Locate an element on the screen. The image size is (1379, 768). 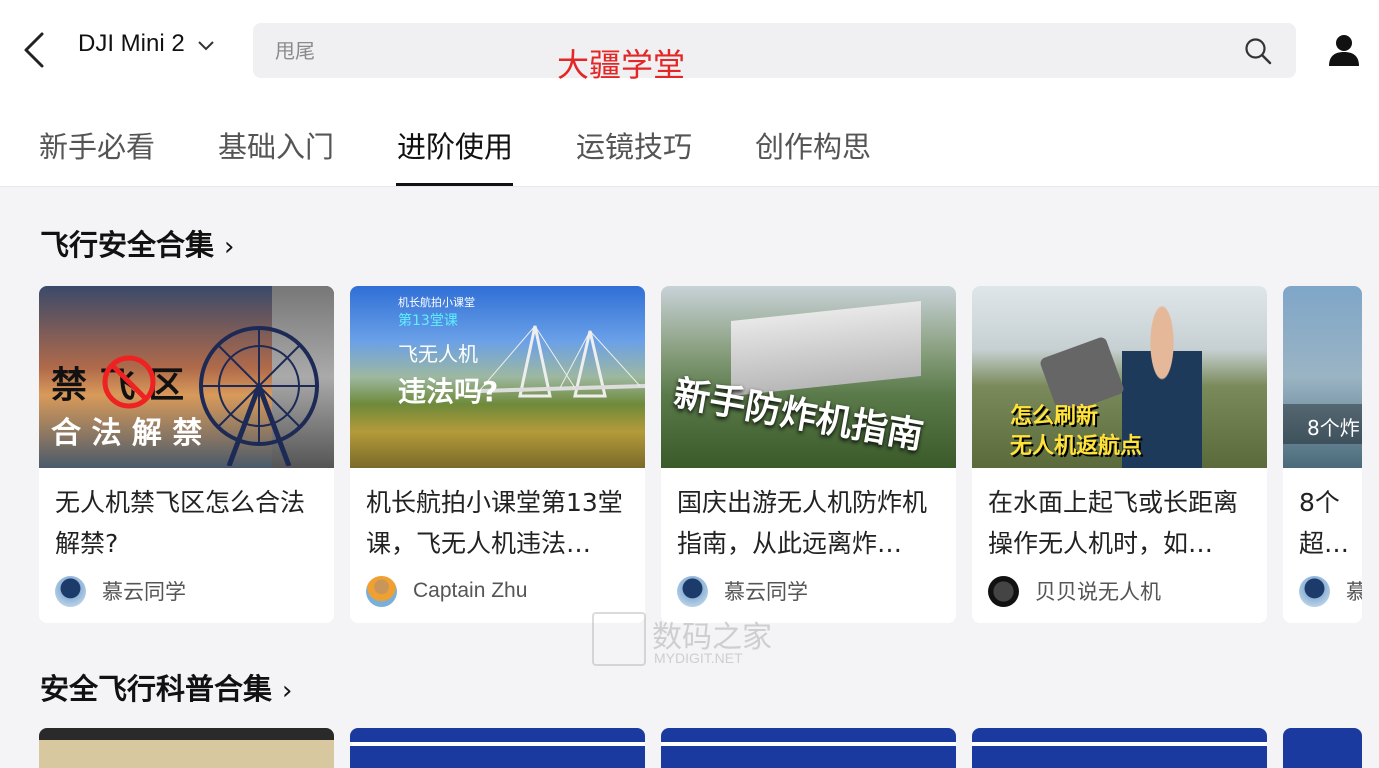
section-title-flight-safety: 飞行安全合集 › is located at coordinates (137, 243).